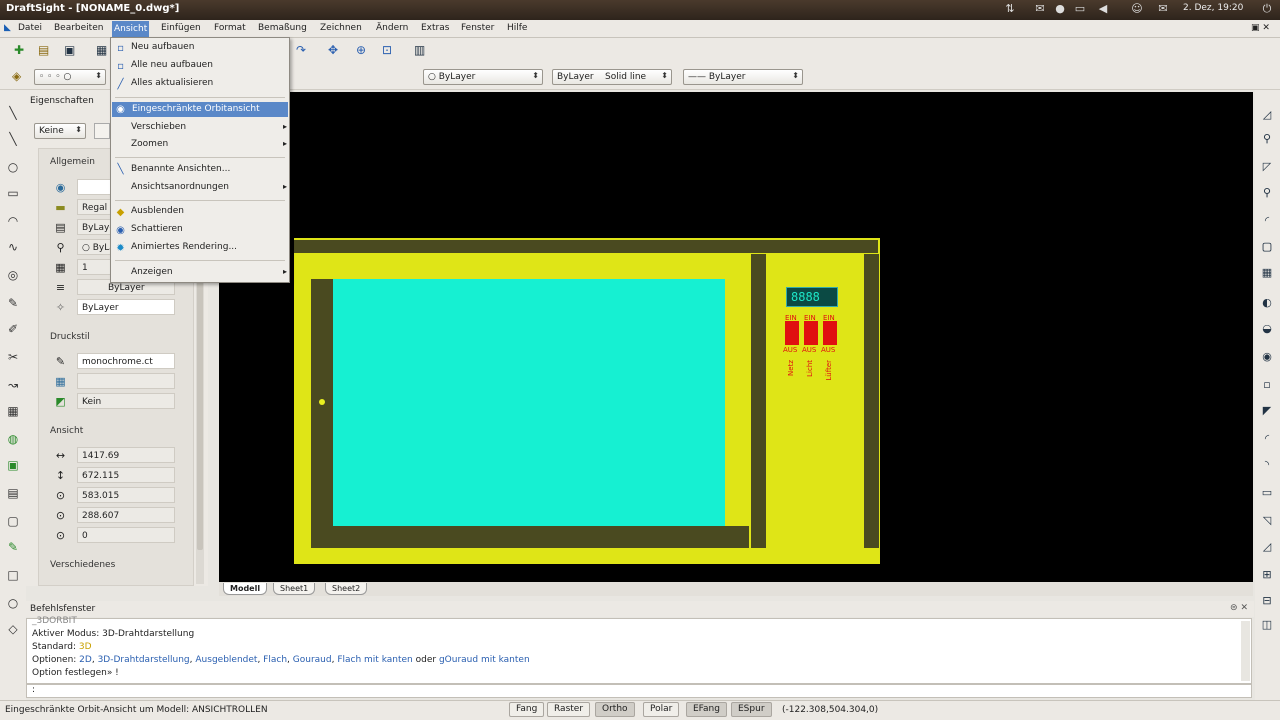 Image resolution: width=1280 pixels, height=720 pixels. I want to click on command-input: :, so click(639, 691).